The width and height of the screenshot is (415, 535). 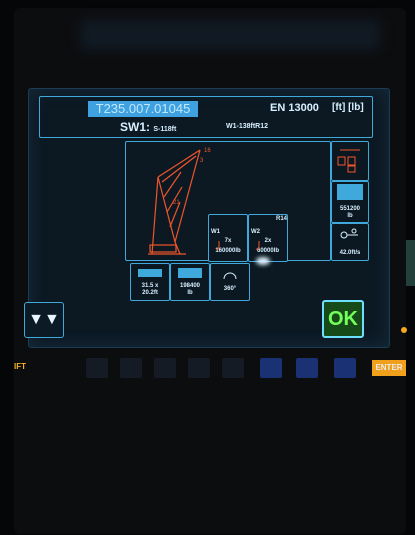 What do you see at coordinates (343, 319) in the screenshot?
I see `ok-button: OK` at bounding box center [343, 319].